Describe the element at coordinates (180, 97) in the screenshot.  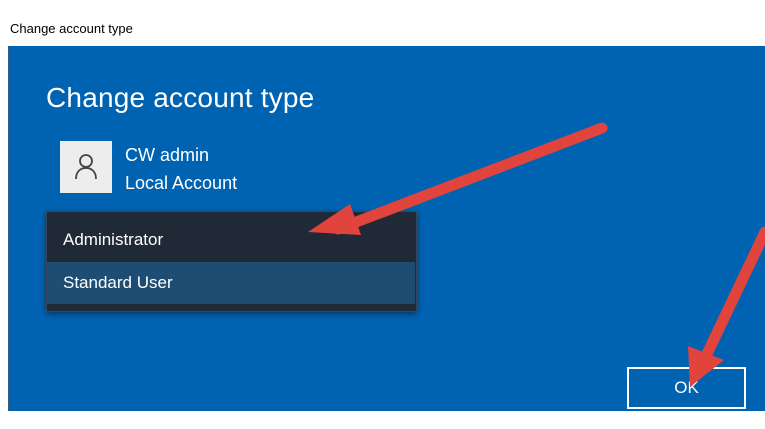
I see `page-title: Change account type` at that location.